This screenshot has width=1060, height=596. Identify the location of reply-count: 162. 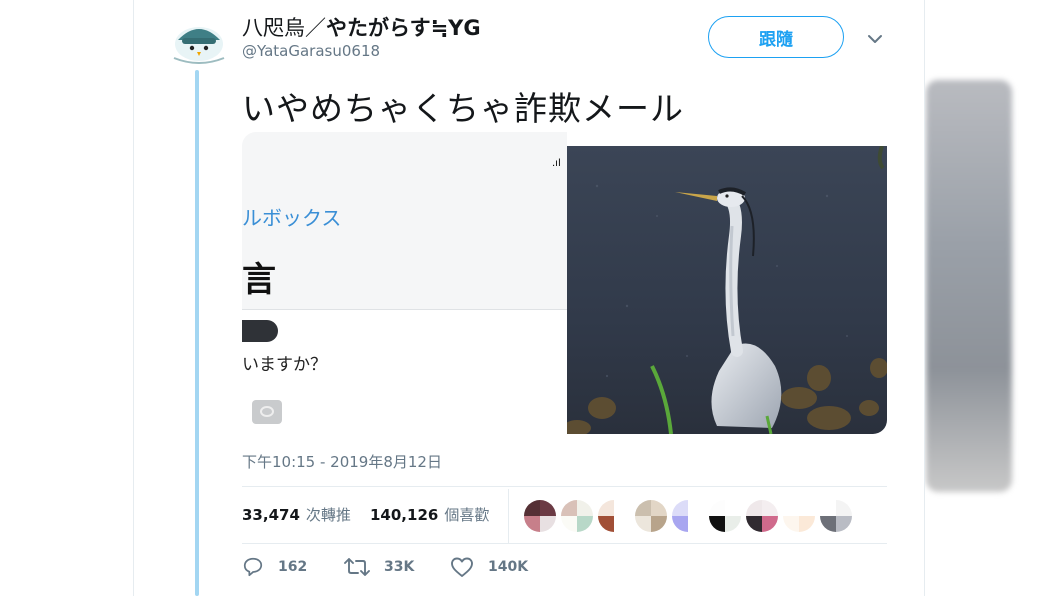
(293, 567).